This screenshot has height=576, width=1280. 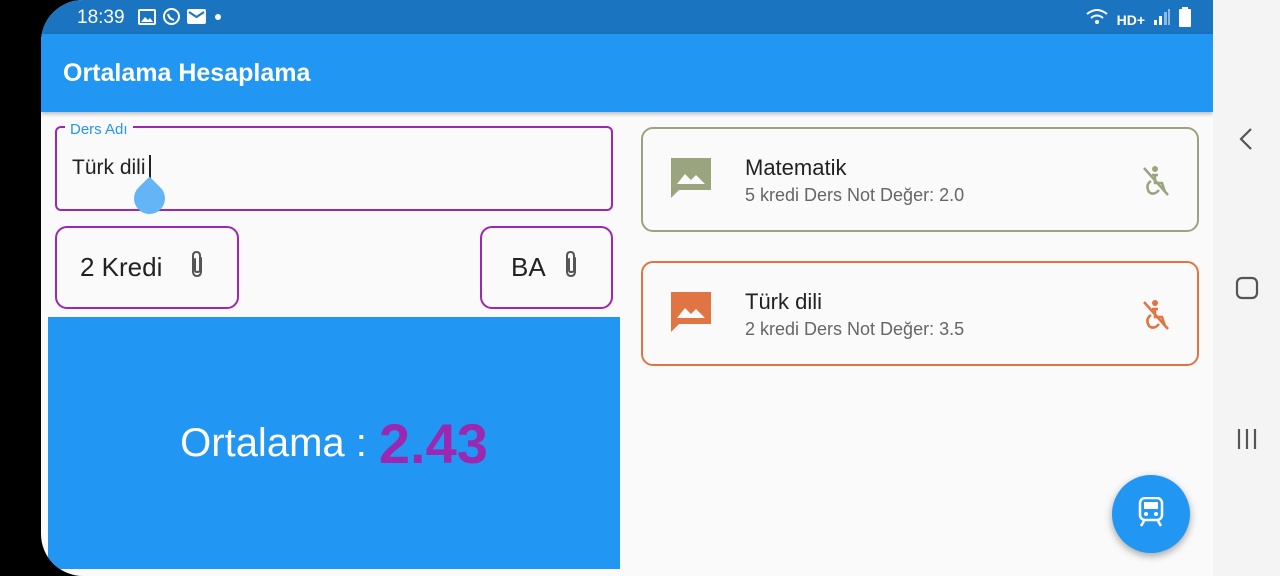 What do you see at coordinates (920, 179) in the screenshot?
I see `course-card-matematik: Matematik 5 kredi Ders Not Değer: 2.0` at bounding box center [920, 179].